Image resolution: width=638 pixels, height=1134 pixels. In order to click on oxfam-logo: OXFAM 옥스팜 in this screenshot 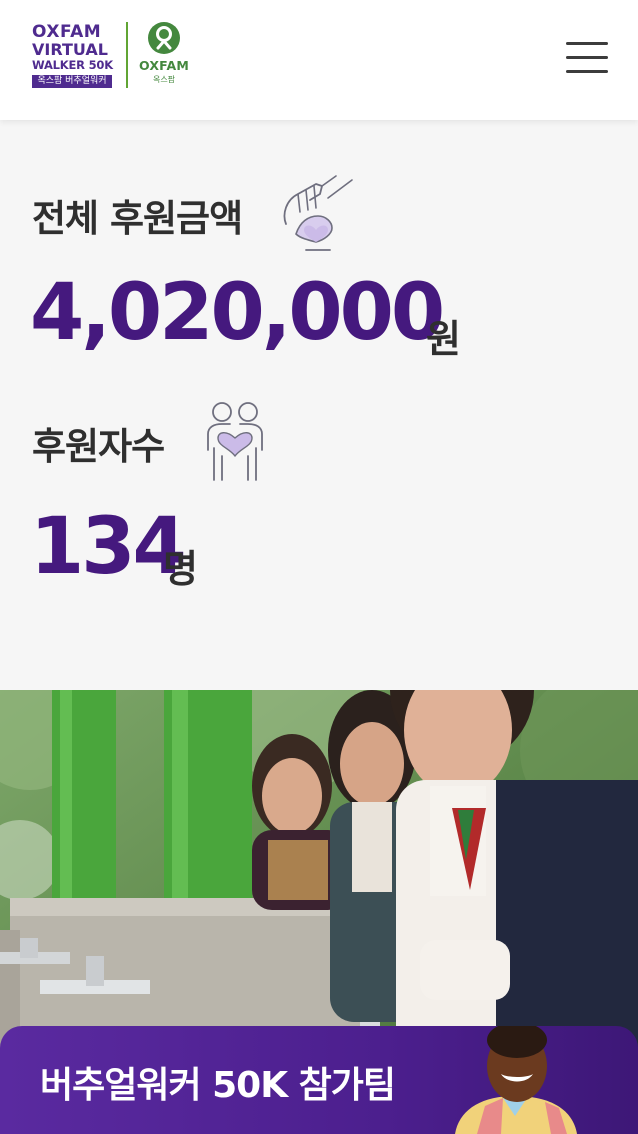, I will do `click(164, 53)`.